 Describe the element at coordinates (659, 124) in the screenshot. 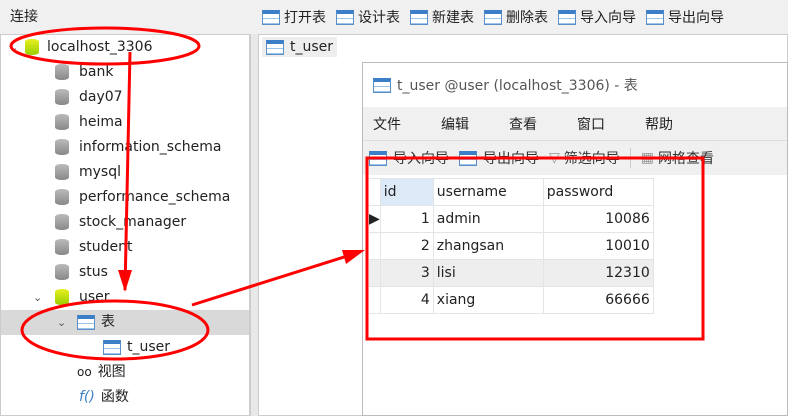

I see `menu-help: 帮助` at that location.